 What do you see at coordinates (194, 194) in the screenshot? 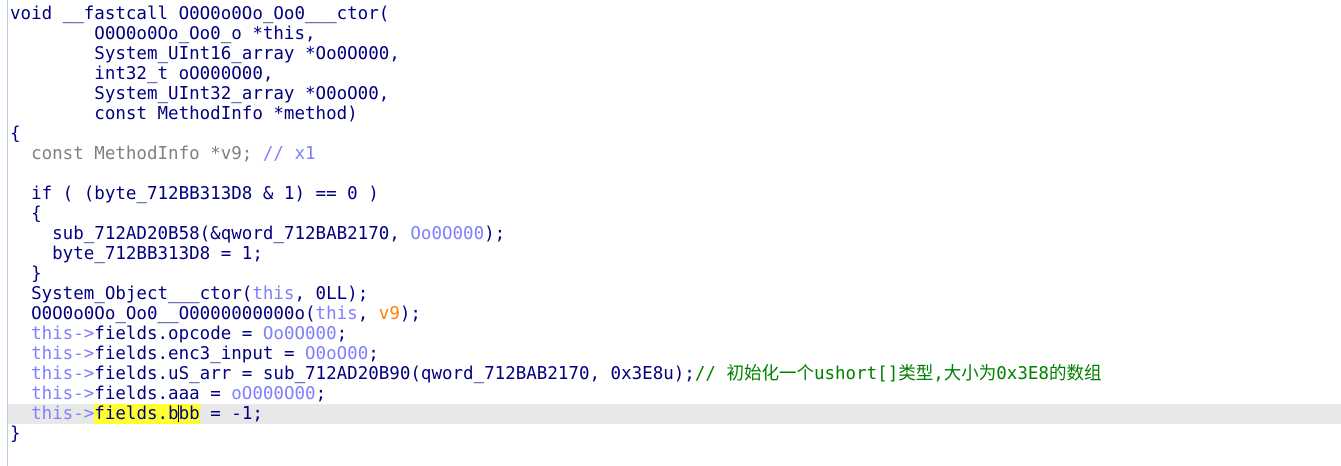
I see `code-token: if ( (byte_712BB313D8 & 1) == 0 )` at bounding box center [194, 194].